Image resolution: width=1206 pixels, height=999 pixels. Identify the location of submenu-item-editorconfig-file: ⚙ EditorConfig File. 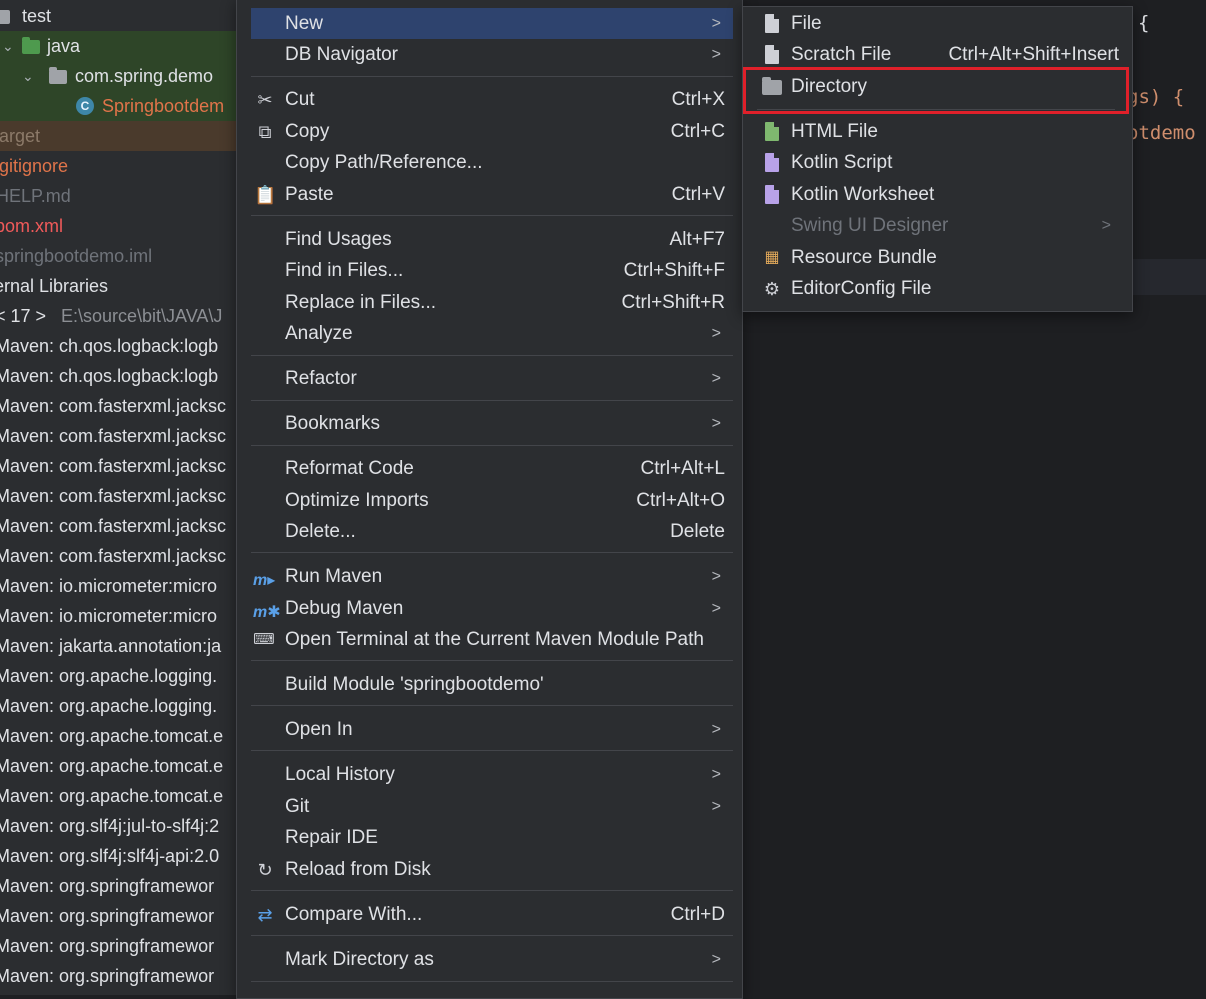
(937, 288).